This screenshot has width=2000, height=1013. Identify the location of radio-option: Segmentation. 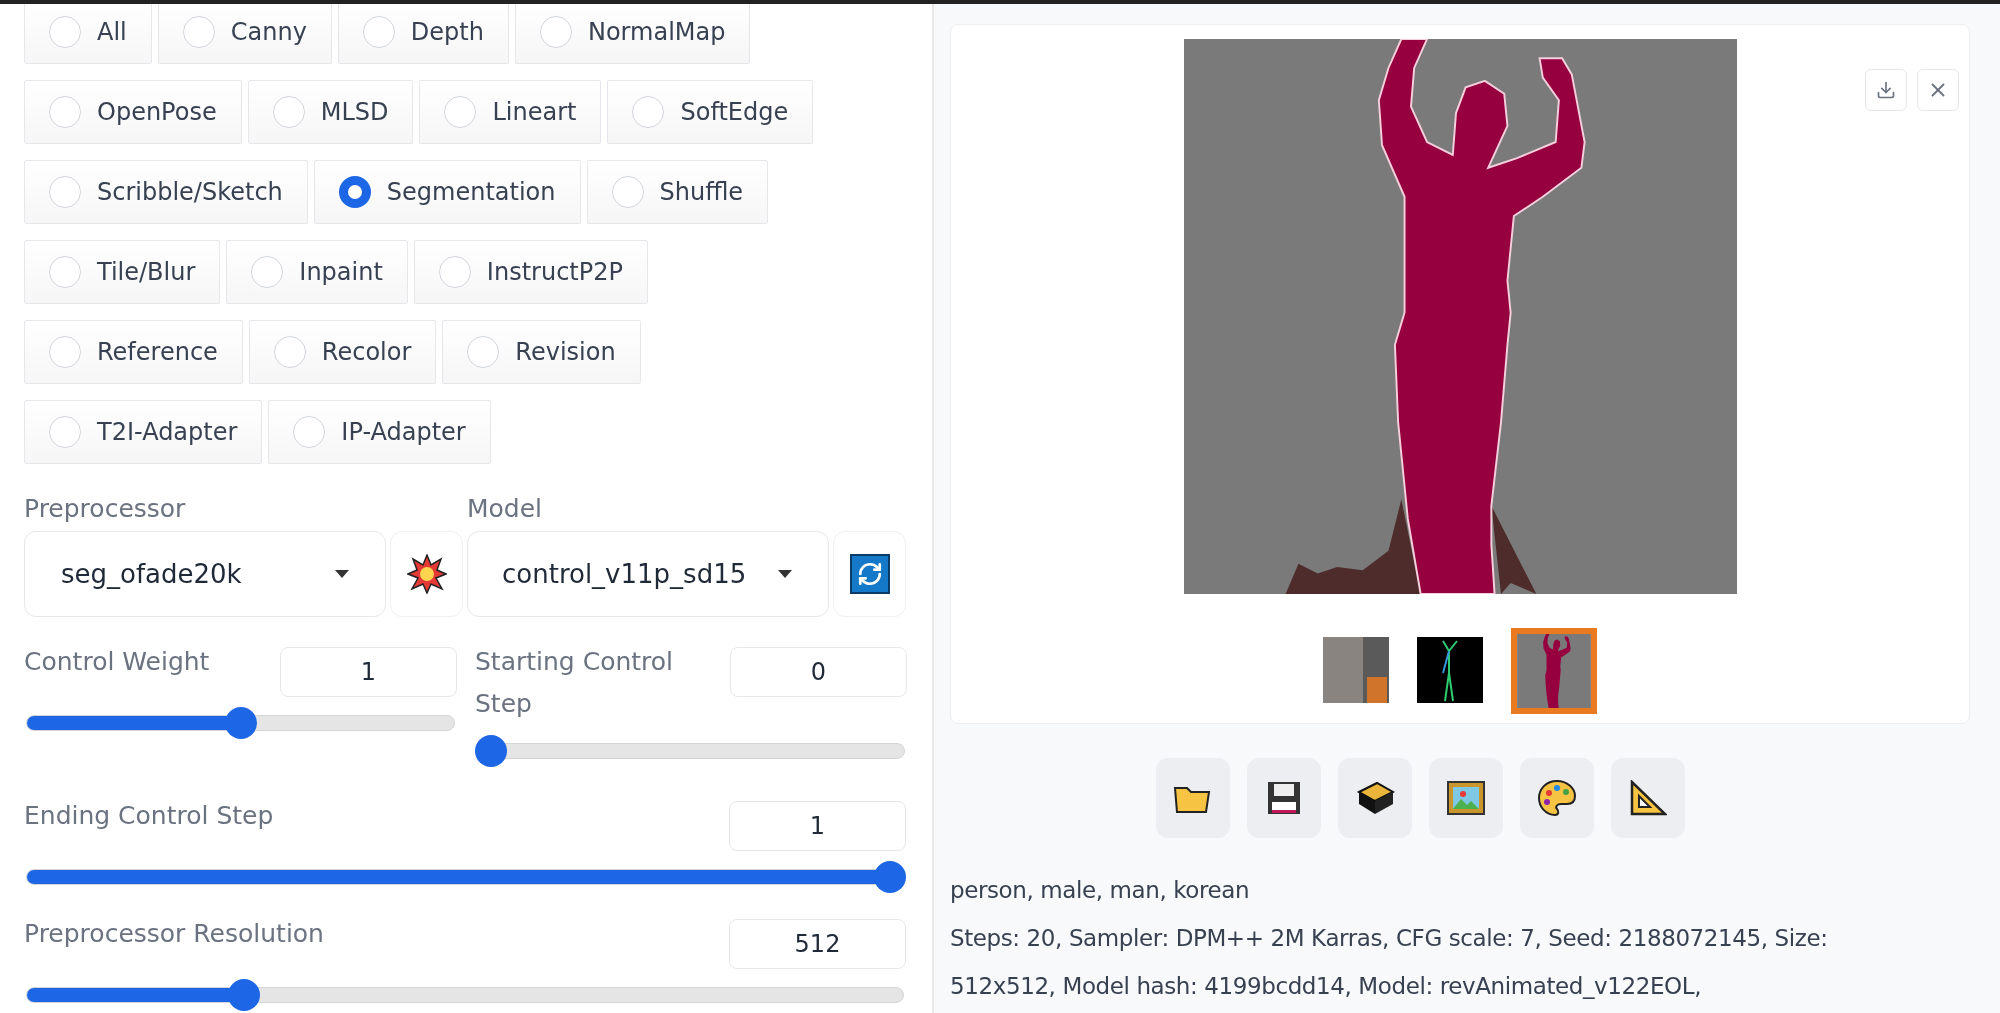
(447, 192).